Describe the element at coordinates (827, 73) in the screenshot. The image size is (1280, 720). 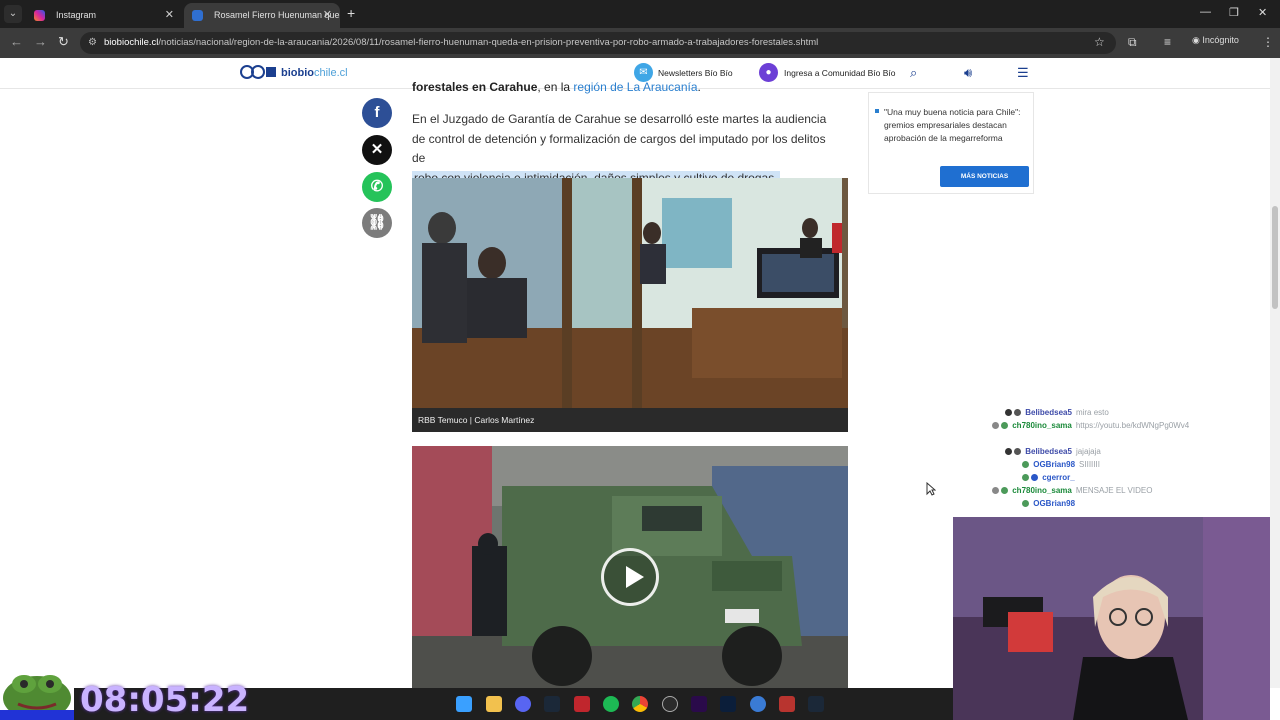
I see `login-link: ● Ingresa a Comunidad Bío Bío` at that location.